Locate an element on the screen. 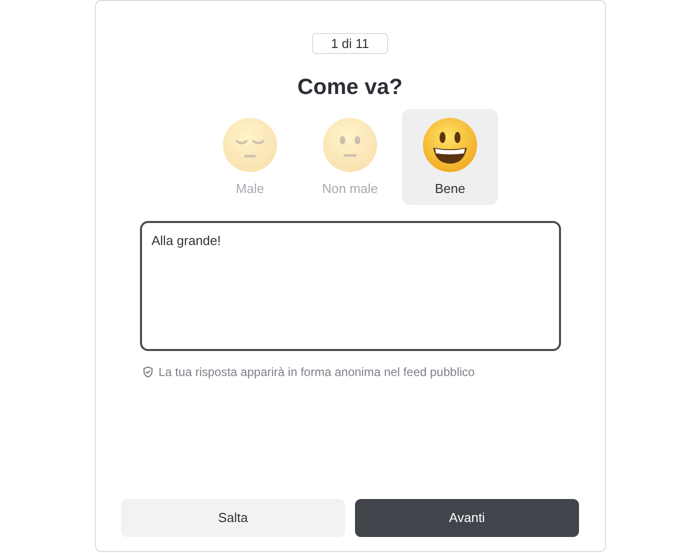 The height and width of the screenshot is (553, 700). mood-option: Bene is located at coordinates (450, 157).